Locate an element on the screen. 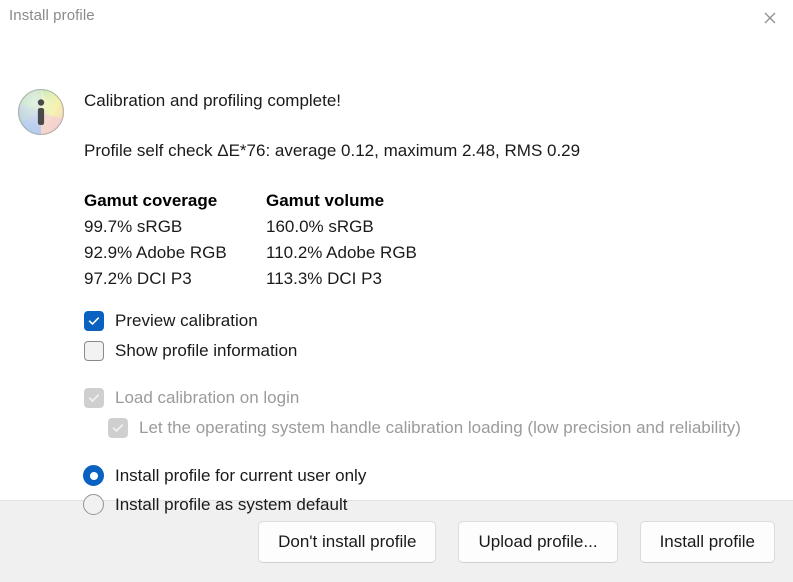 The width and height of the screenshot is (793, 582). gamut-volume-dcip3: 113.3% DCI P3 is located at coordinates (324, 278).